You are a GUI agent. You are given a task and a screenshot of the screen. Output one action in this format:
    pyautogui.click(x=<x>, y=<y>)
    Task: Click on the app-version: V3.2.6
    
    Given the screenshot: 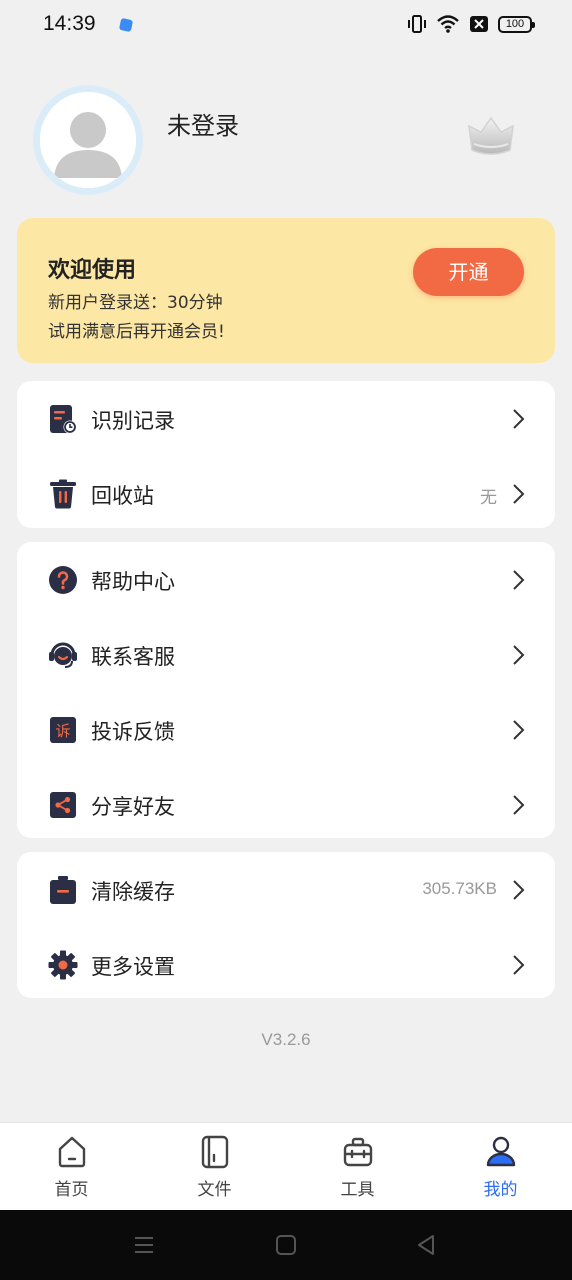 What is the action you would take?
    pyautogui.click(x=286, y=1039)
    